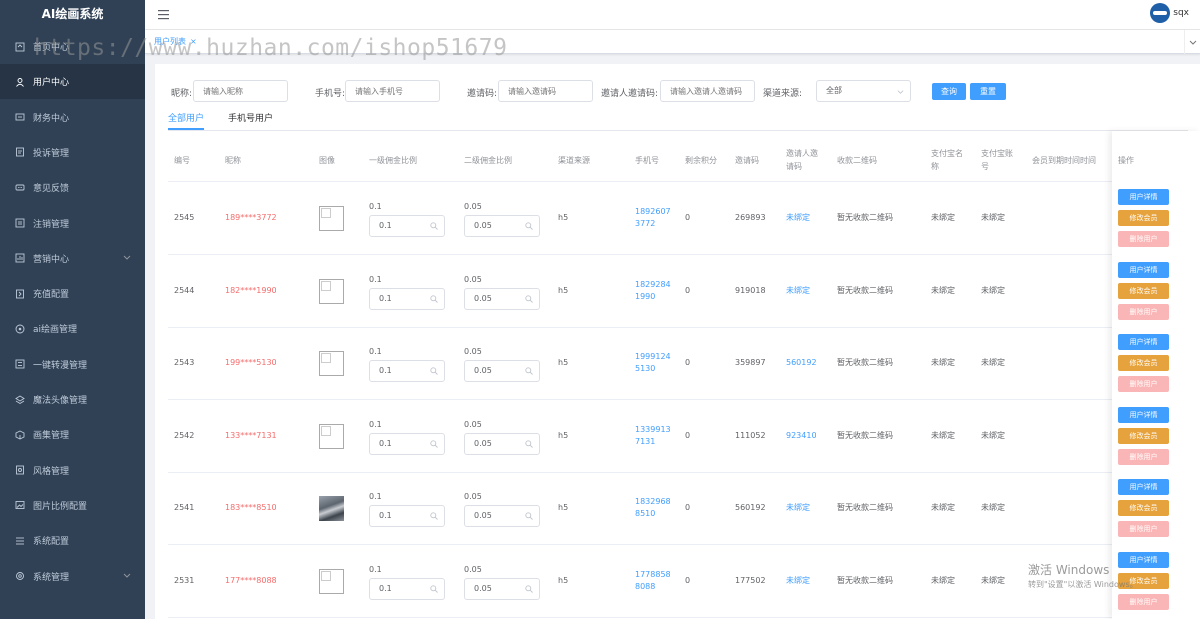 This screenshot has height=619, width=1200. Describe the element at coordinates (72, 187) in the screenshot. I see `sidebar-item-4: 意见反馈` at that location.